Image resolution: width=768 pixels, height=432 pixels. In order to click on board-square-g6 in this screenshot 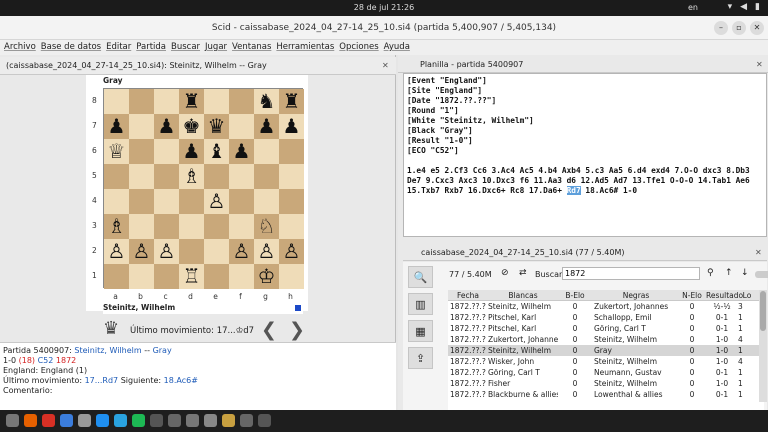, I will do `click(266, 151)`.